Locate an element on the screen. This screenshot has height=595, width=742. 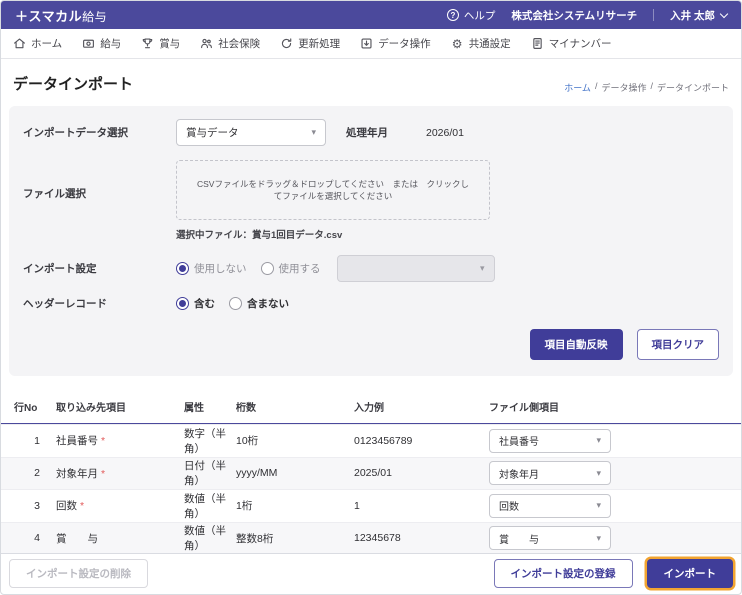
main-nav: ホーム 給与 賞与 社会保険 更新処理 データ操作 ⚙ 共通設定 マイナンバー is located at coordinates (371, 44).